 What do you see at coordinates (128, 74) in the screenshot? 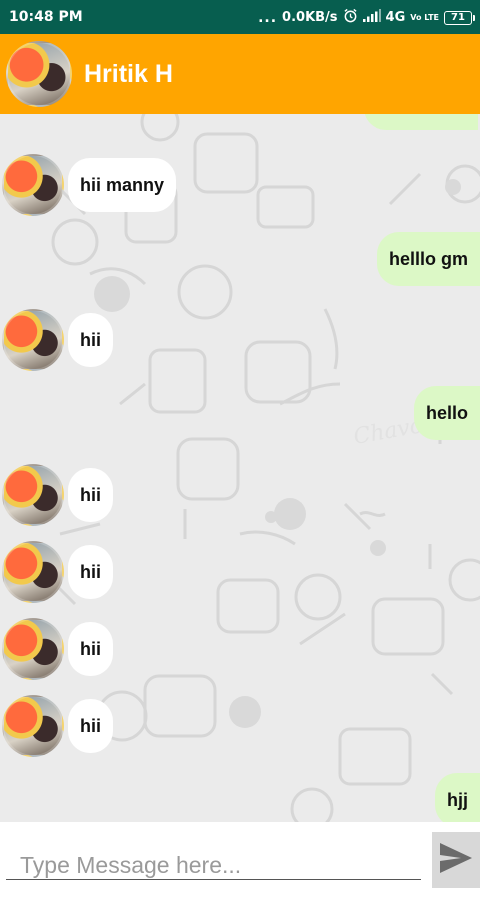
I see `contact-name: Hritik H` at bounding box center [128, 74].